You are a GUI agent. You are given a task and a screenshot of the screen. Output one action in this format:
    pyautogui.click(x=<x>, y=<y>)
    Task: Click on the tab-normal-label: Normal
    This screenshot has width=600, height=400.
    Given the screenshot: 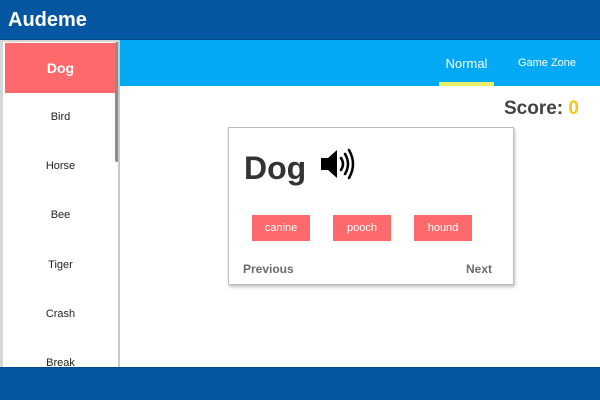 What is the action you would take?
    pyautogui.click(x=466, y=63)
    